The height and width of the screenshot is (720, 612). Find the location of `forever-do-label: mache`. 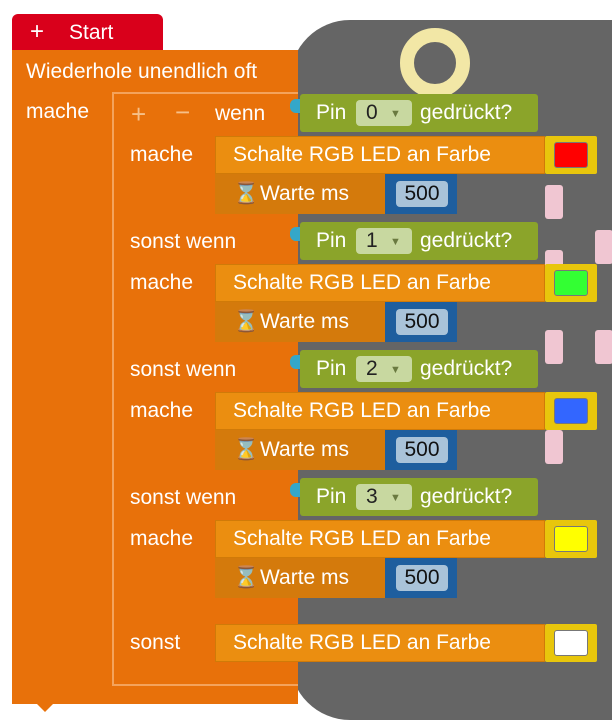

forever-do-label: mache is located at coordinates (58, 111).